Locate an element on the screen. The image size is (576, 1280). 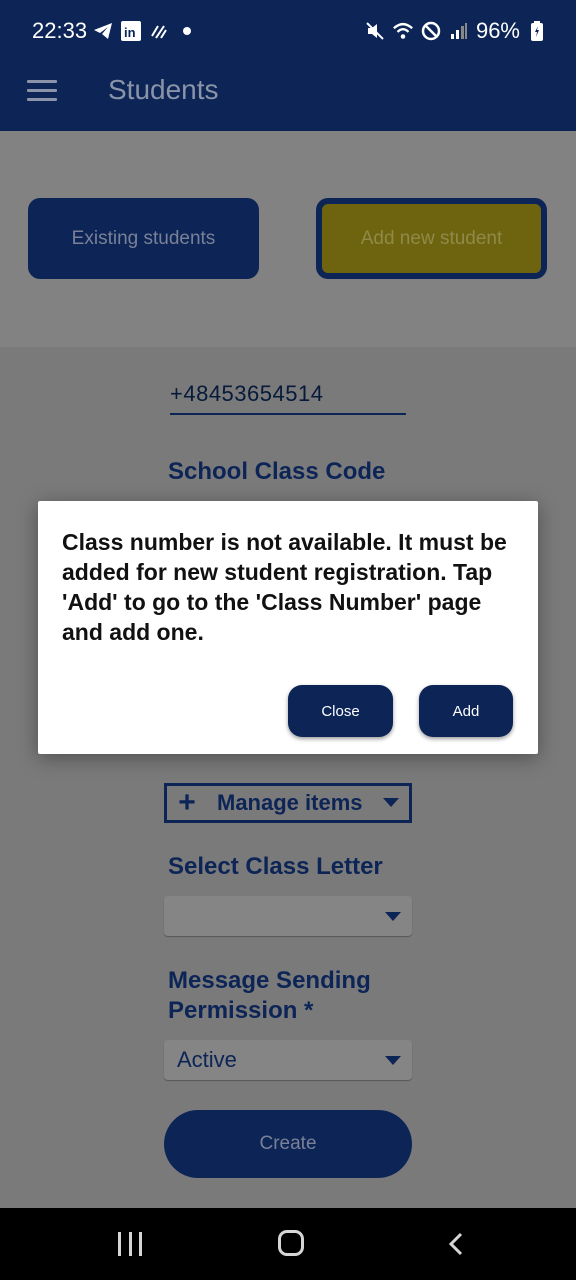
manage-items-button: + Manage items is located at coordinates (288, 803).